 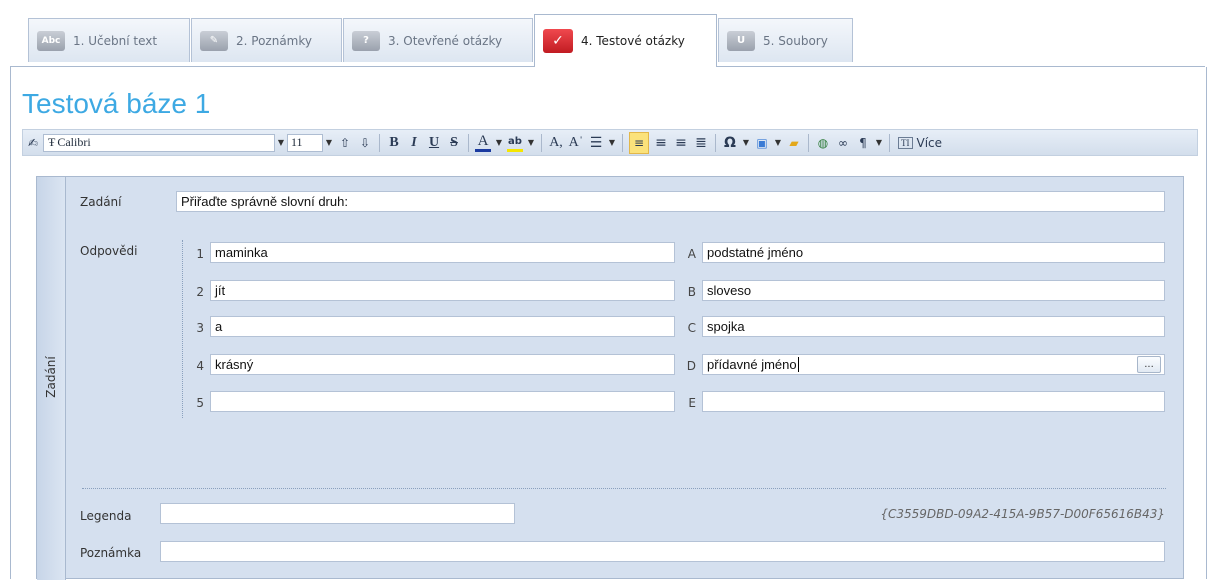 I want to click on tab-soubory: U 5. Soubory, so click(x=785, y=40).